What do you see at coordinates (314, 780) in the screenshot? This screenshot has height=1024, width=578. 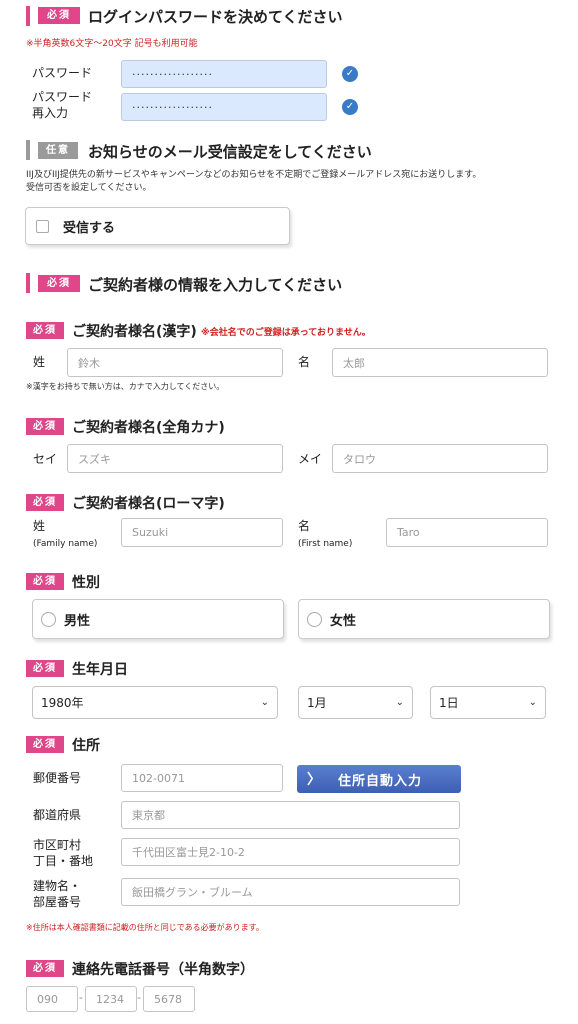 I see `chevron-right-icon: 〉` at bounding box center [314, 780].